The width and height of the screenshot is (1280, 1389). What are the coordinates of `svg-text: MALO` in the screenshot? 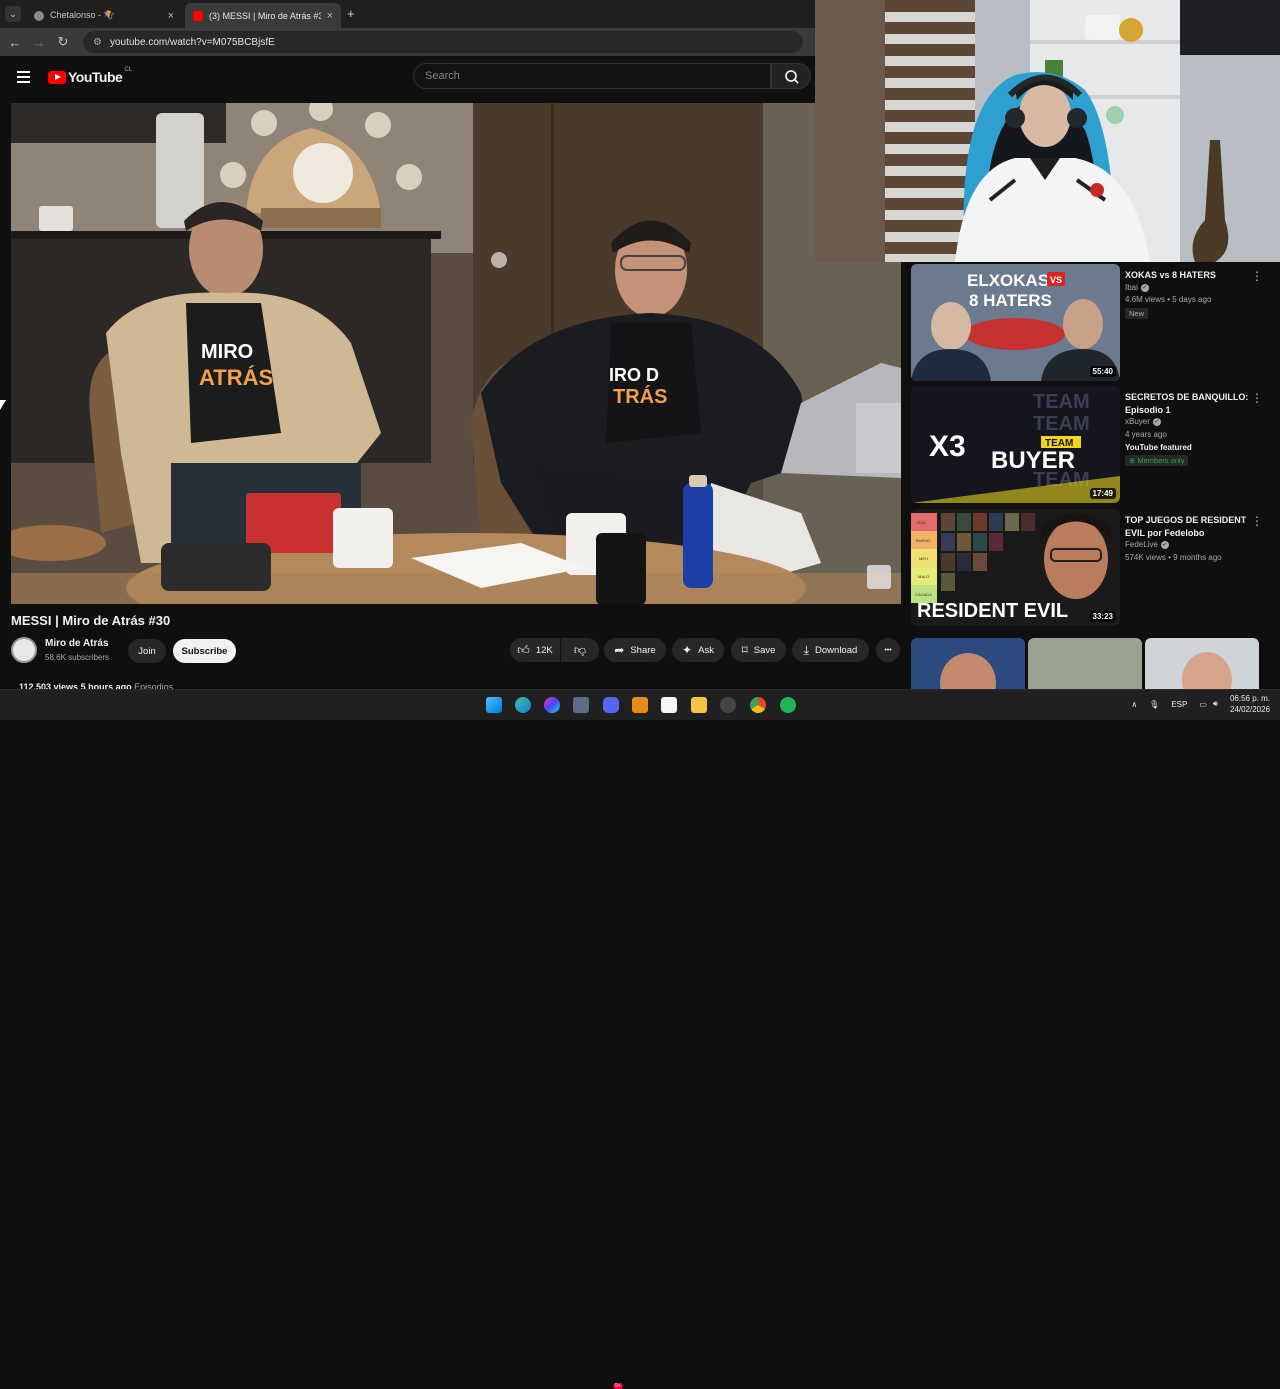 It's located at (923, 576).